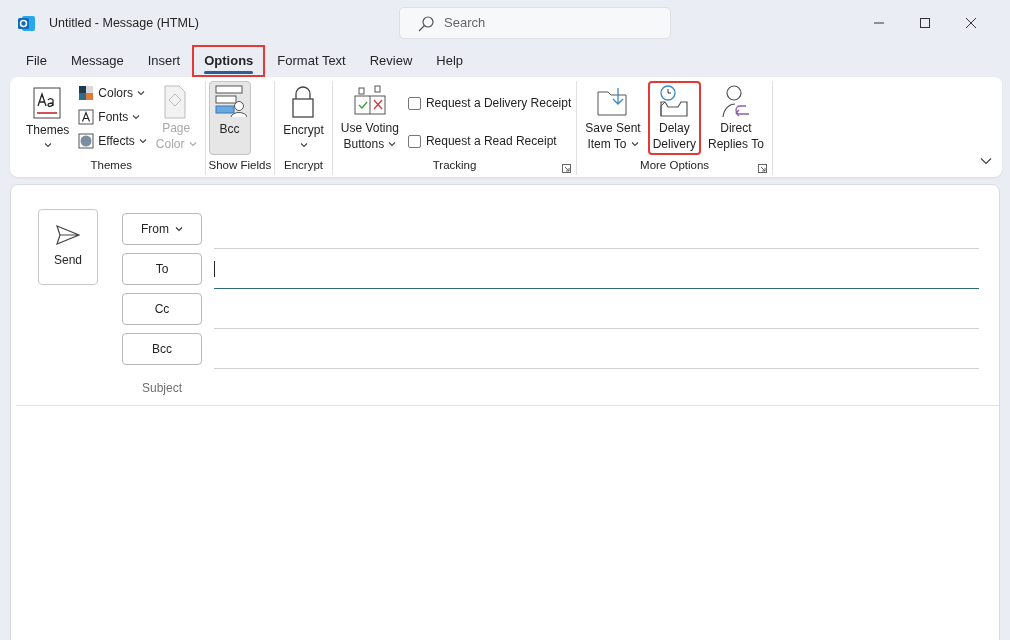 The image size is (1010, 640). Describe the element at coordinates (303, 118) in the screenshot. I see `ribbon-button: Encrypt` at that location.